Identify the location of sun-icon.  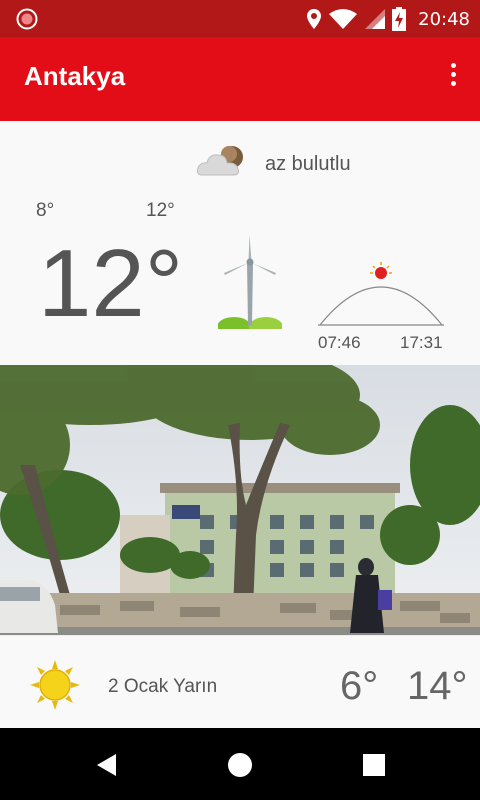
(55, 685).